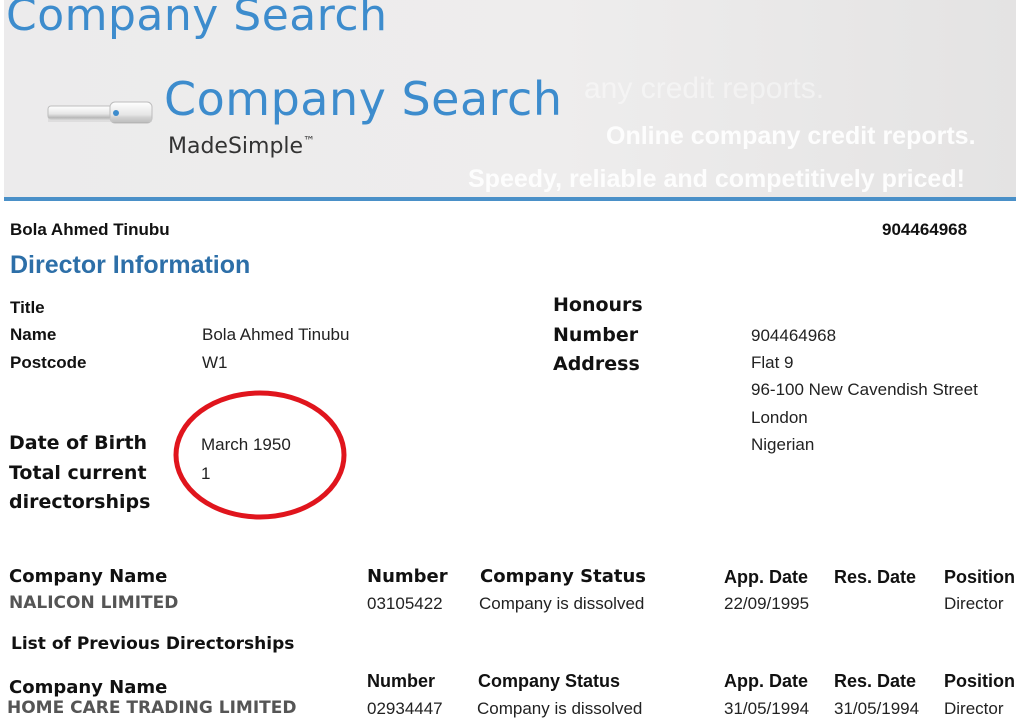  What do you see at coordinates (596, 335) in the screenshot?
I see `number-label: Number` at bounding box center [596, 335].